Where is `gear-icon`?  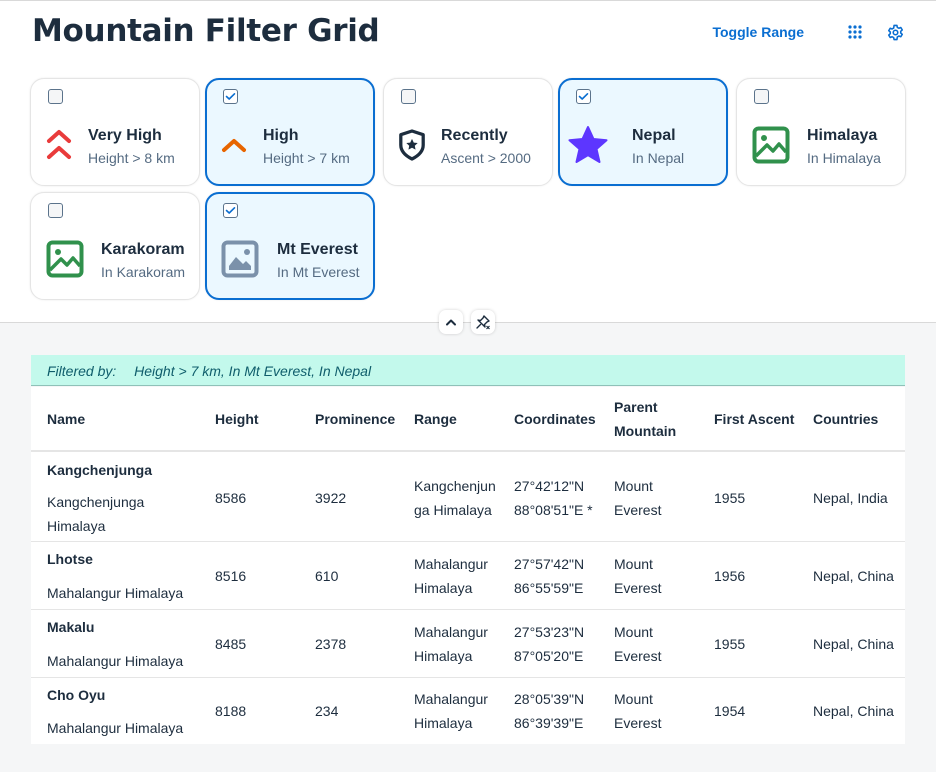 gear-icon is located at coordinates (895, 32).